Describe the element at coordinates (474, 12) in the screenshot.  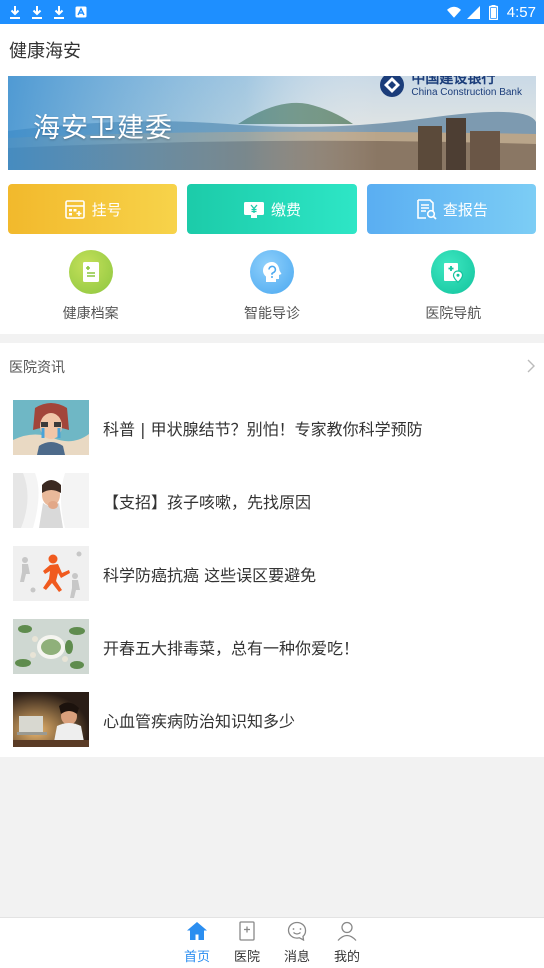
I see `signal-icon` at that location.